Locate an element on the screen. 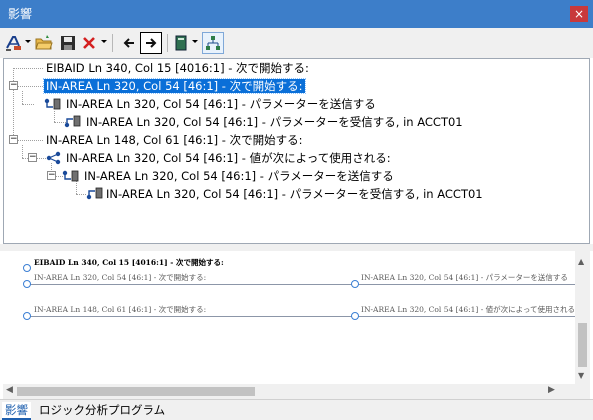 This screenshot has height=420, width=593. save-button is located at coordinates (68, 43).